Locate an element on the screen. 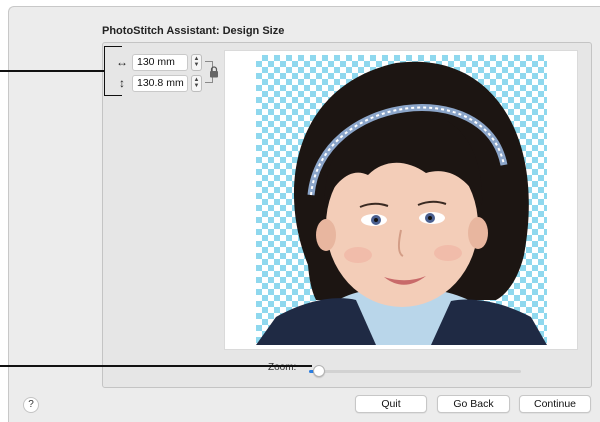 The height and width of the screenshot is (422, 600). height-row: ↕ 130.8 mm ▲ ▼ is located at coordinates (158, 83).